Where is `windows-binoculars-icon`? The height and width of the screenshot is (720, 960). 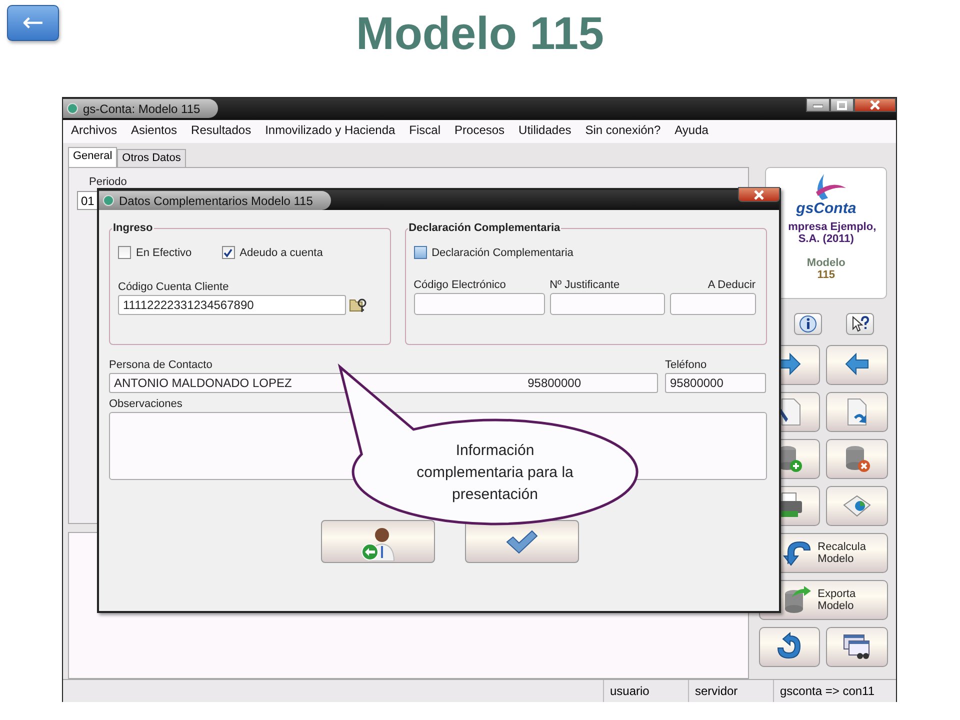
windows-binoculars-icon is located at coordinates (857, 647).